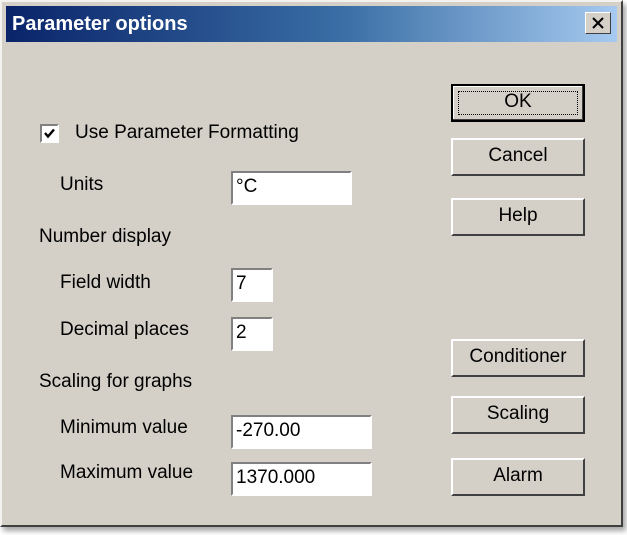 This screenshot has height=535, width=627. Describe the element at coordinates (291, 188) in the screenshot. I see `units-input: °C` at that location.